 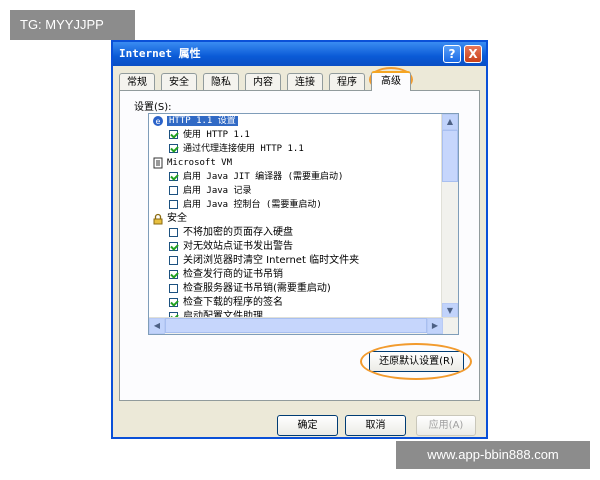 I want to click on chevron-up-icon: ▲, so click(x=450, y=121).